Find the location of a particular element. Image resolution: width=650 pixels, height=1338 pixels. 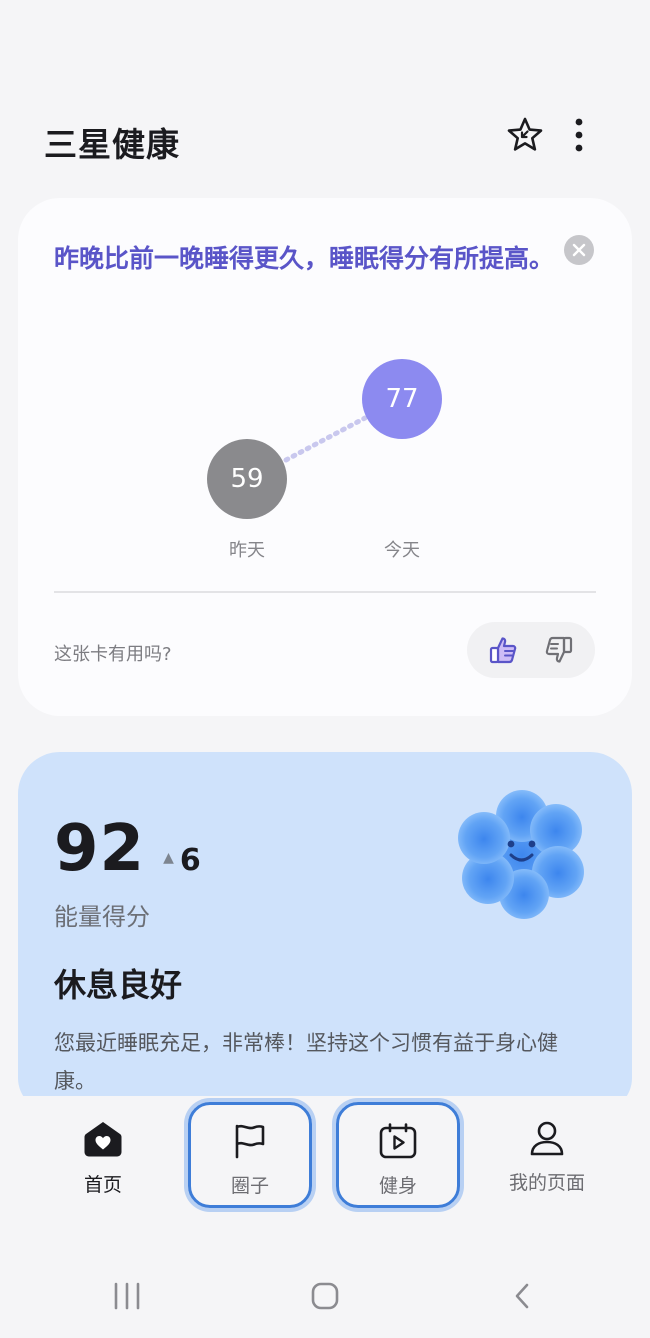

score-change: ▲ 6 is located at coordinates (182, 860).